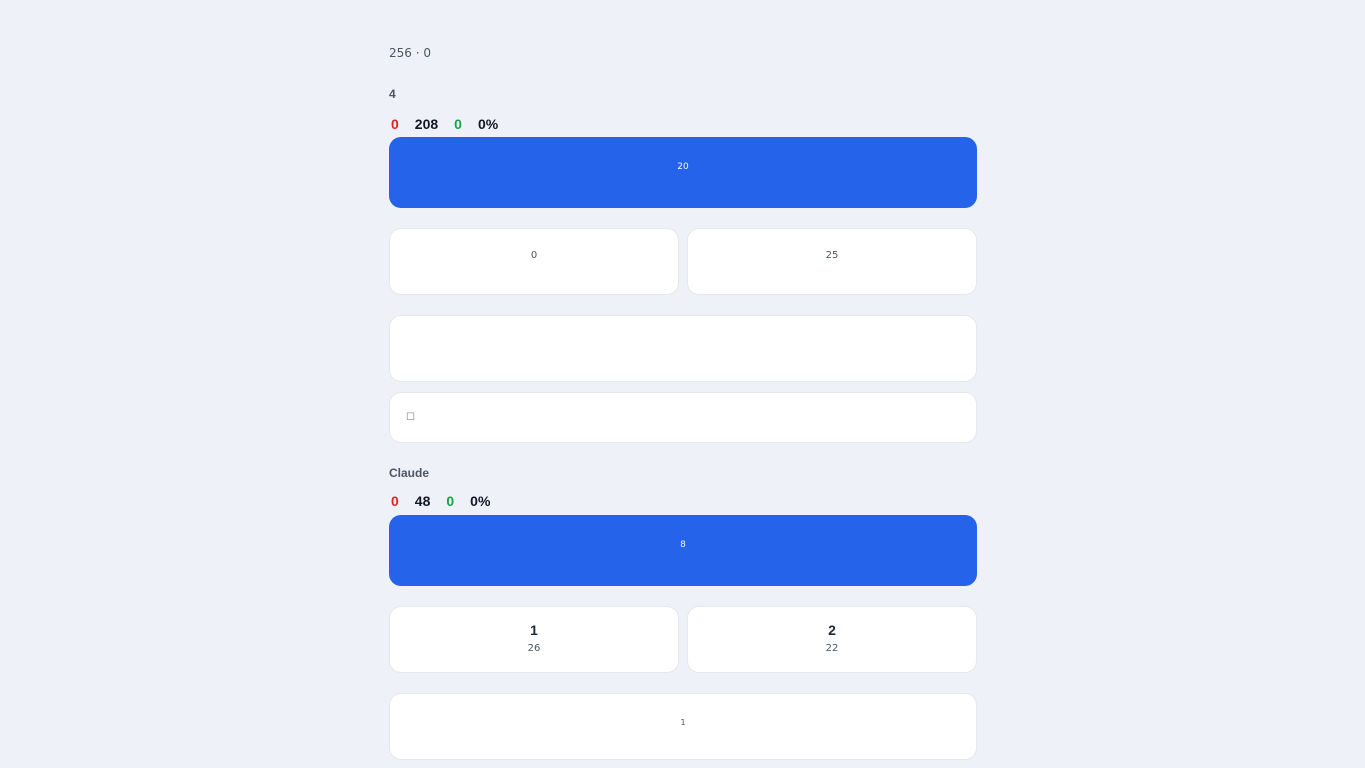 The width and height of the screenshot is (1365, 768). I want to click on card-subtitle: 22, so click(832, 648).